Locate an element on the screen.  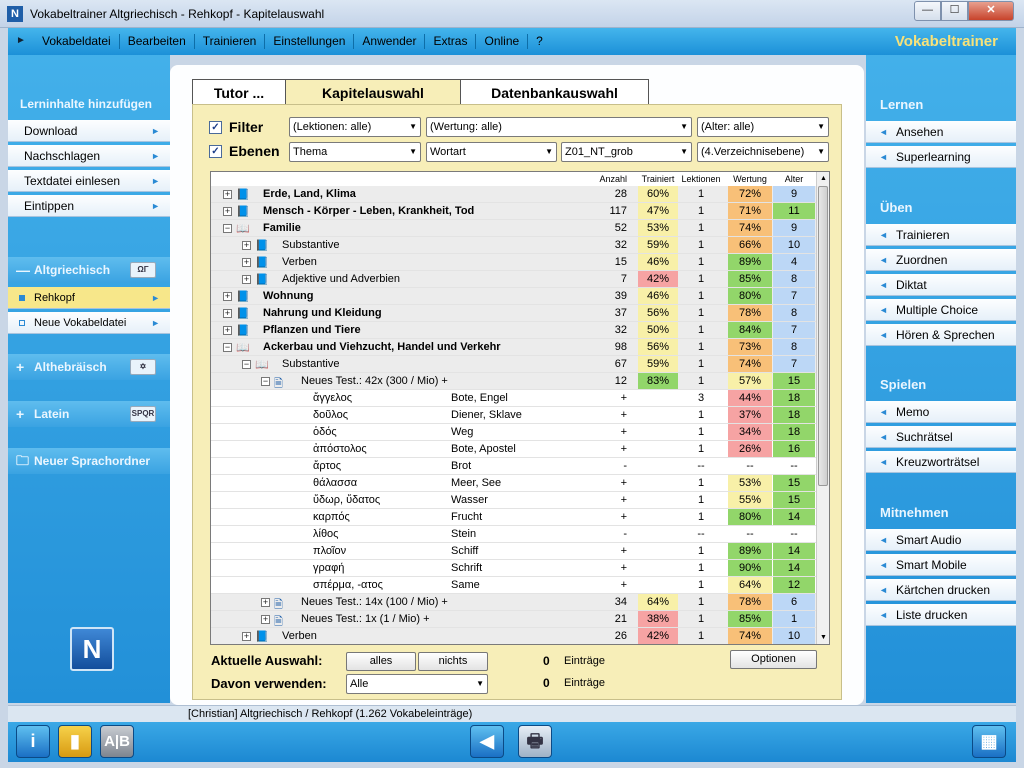
ebene3-dropdown: Z01_NT_grob ▼ is located at coordinates (626, 152).